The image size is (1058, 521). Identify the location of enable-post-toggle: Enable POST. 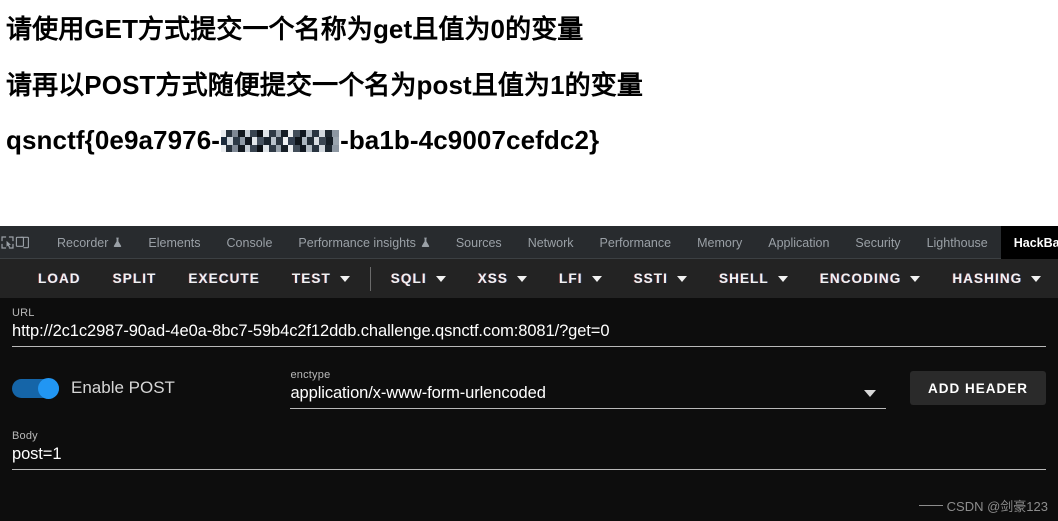
(151, 393).